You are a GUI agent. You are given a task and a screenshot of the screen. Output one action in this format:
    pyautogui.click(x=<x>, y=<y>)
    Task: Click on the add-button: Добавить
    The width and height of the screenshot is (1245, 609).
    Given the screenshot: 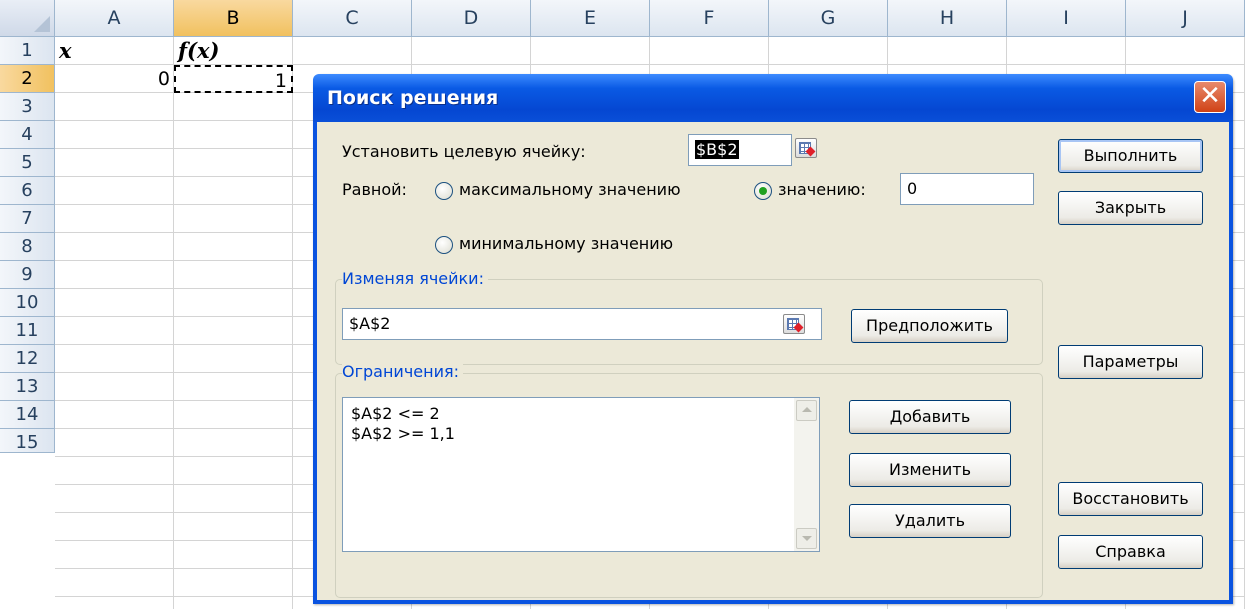 What is the action you would take?
    pyautogui.click(x=930, y=417)
    